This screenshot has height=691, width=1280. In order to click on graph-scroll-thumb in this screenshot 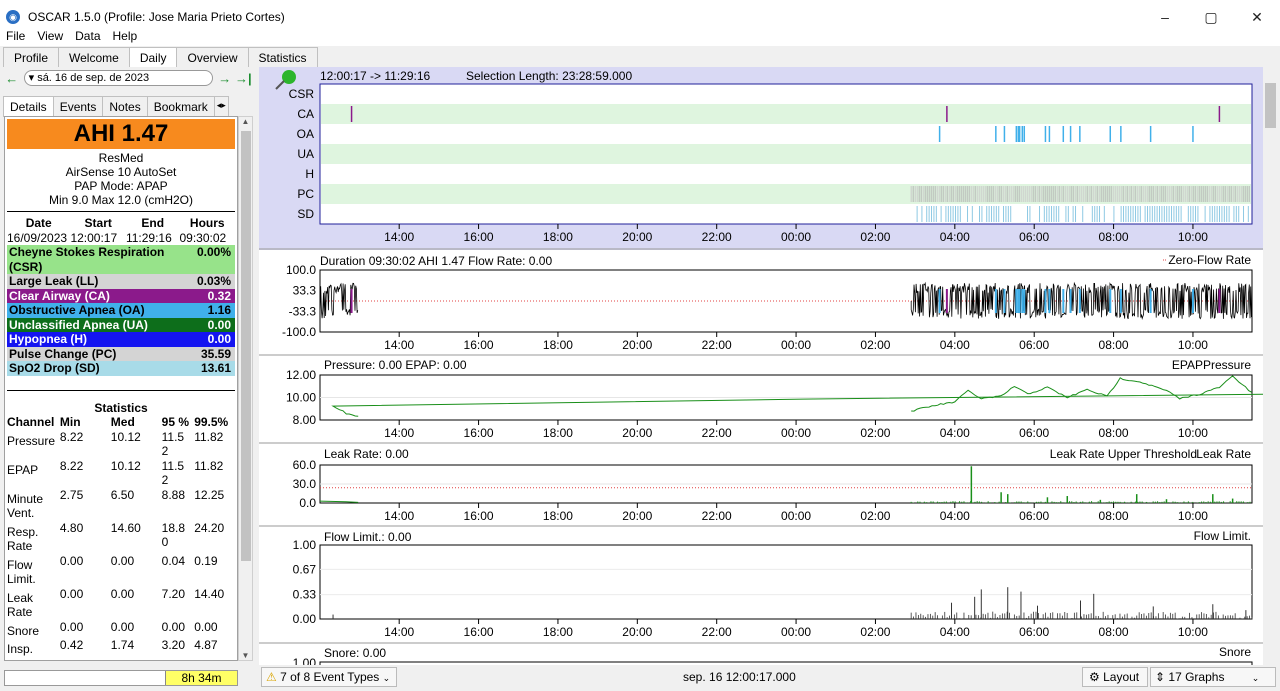, I will do `click(1270, 105)`.